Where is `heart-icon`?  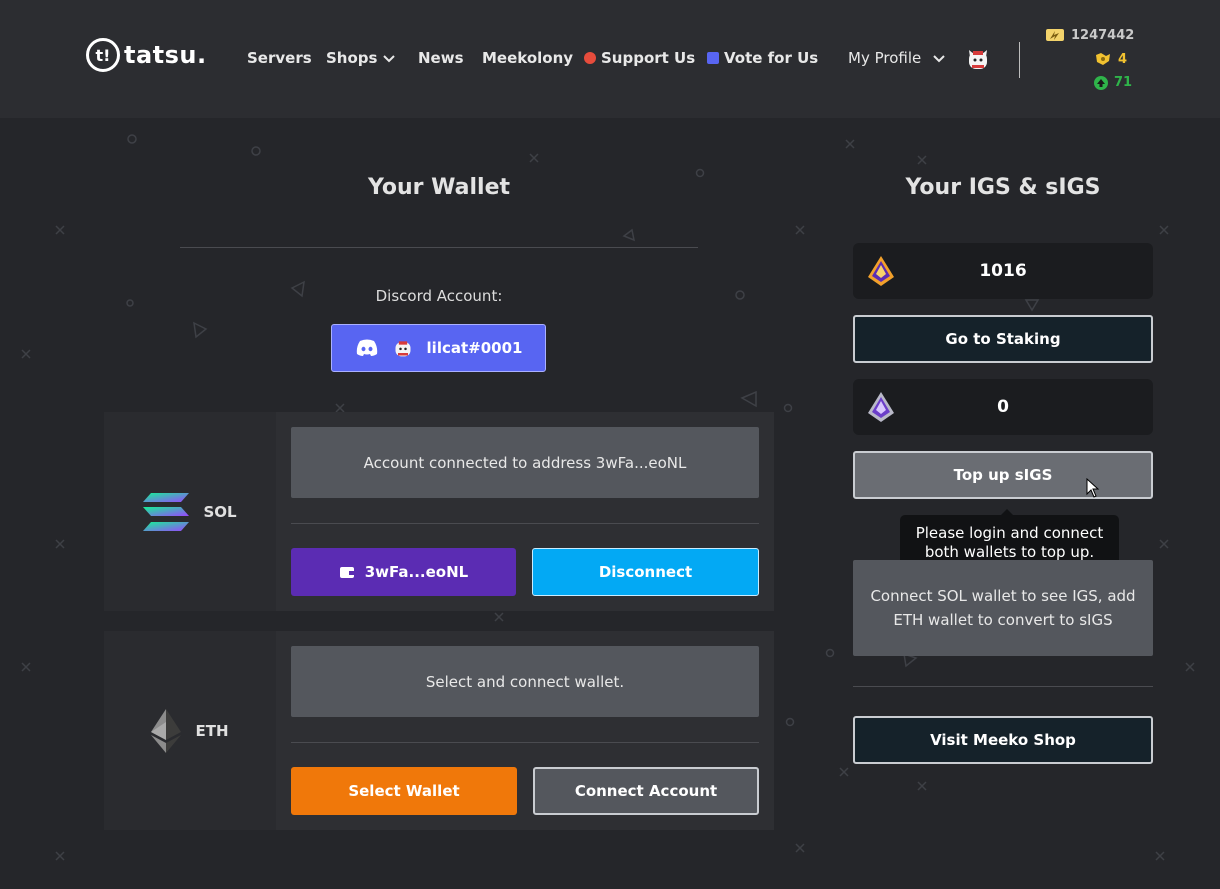
heart-icon is located at coordinates (590, 58).